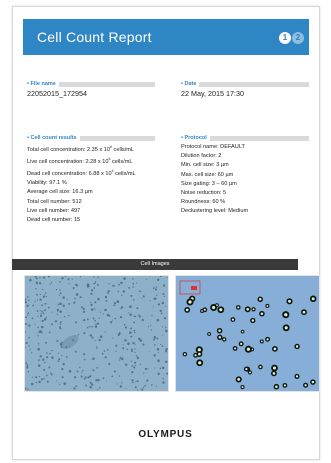 Image resolution: width=331 pixels, height=463 pixels. I want to click on date-heading: • Date, so click(190, 84).